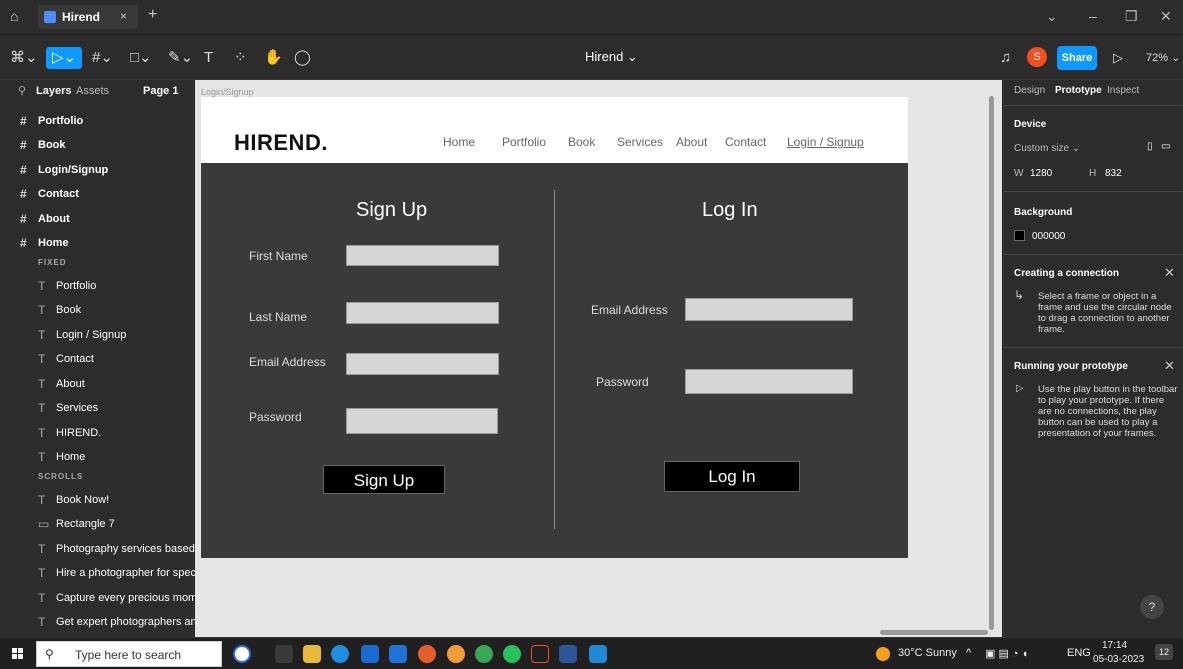 Image resolution: width=1183 pixels, height=669 pixels. I want to click on signup-password-field, so click(422, 421).